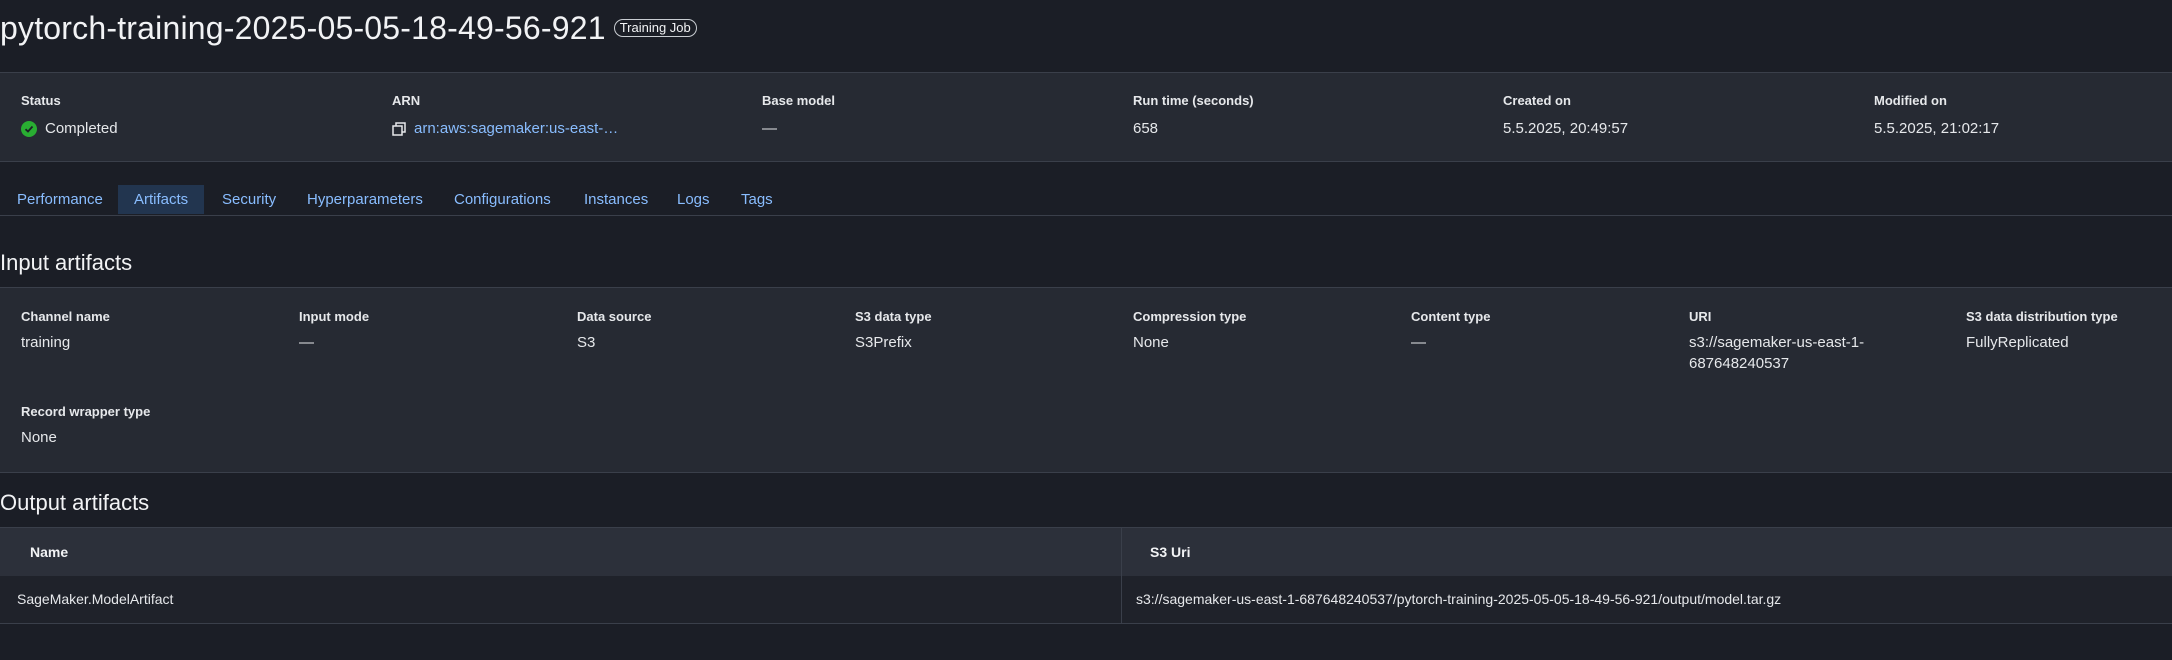 Image resolution: width=2172 pixels, height=660 pixels. I want to click on run-time-label: Run time (seconds), so click(1193, 100).